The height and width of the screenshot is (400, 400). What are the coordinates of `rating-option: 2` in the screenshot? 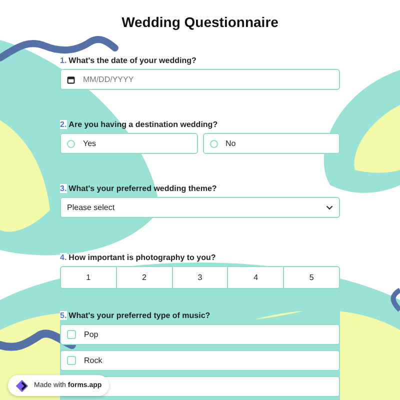 It's located at (144, 277).